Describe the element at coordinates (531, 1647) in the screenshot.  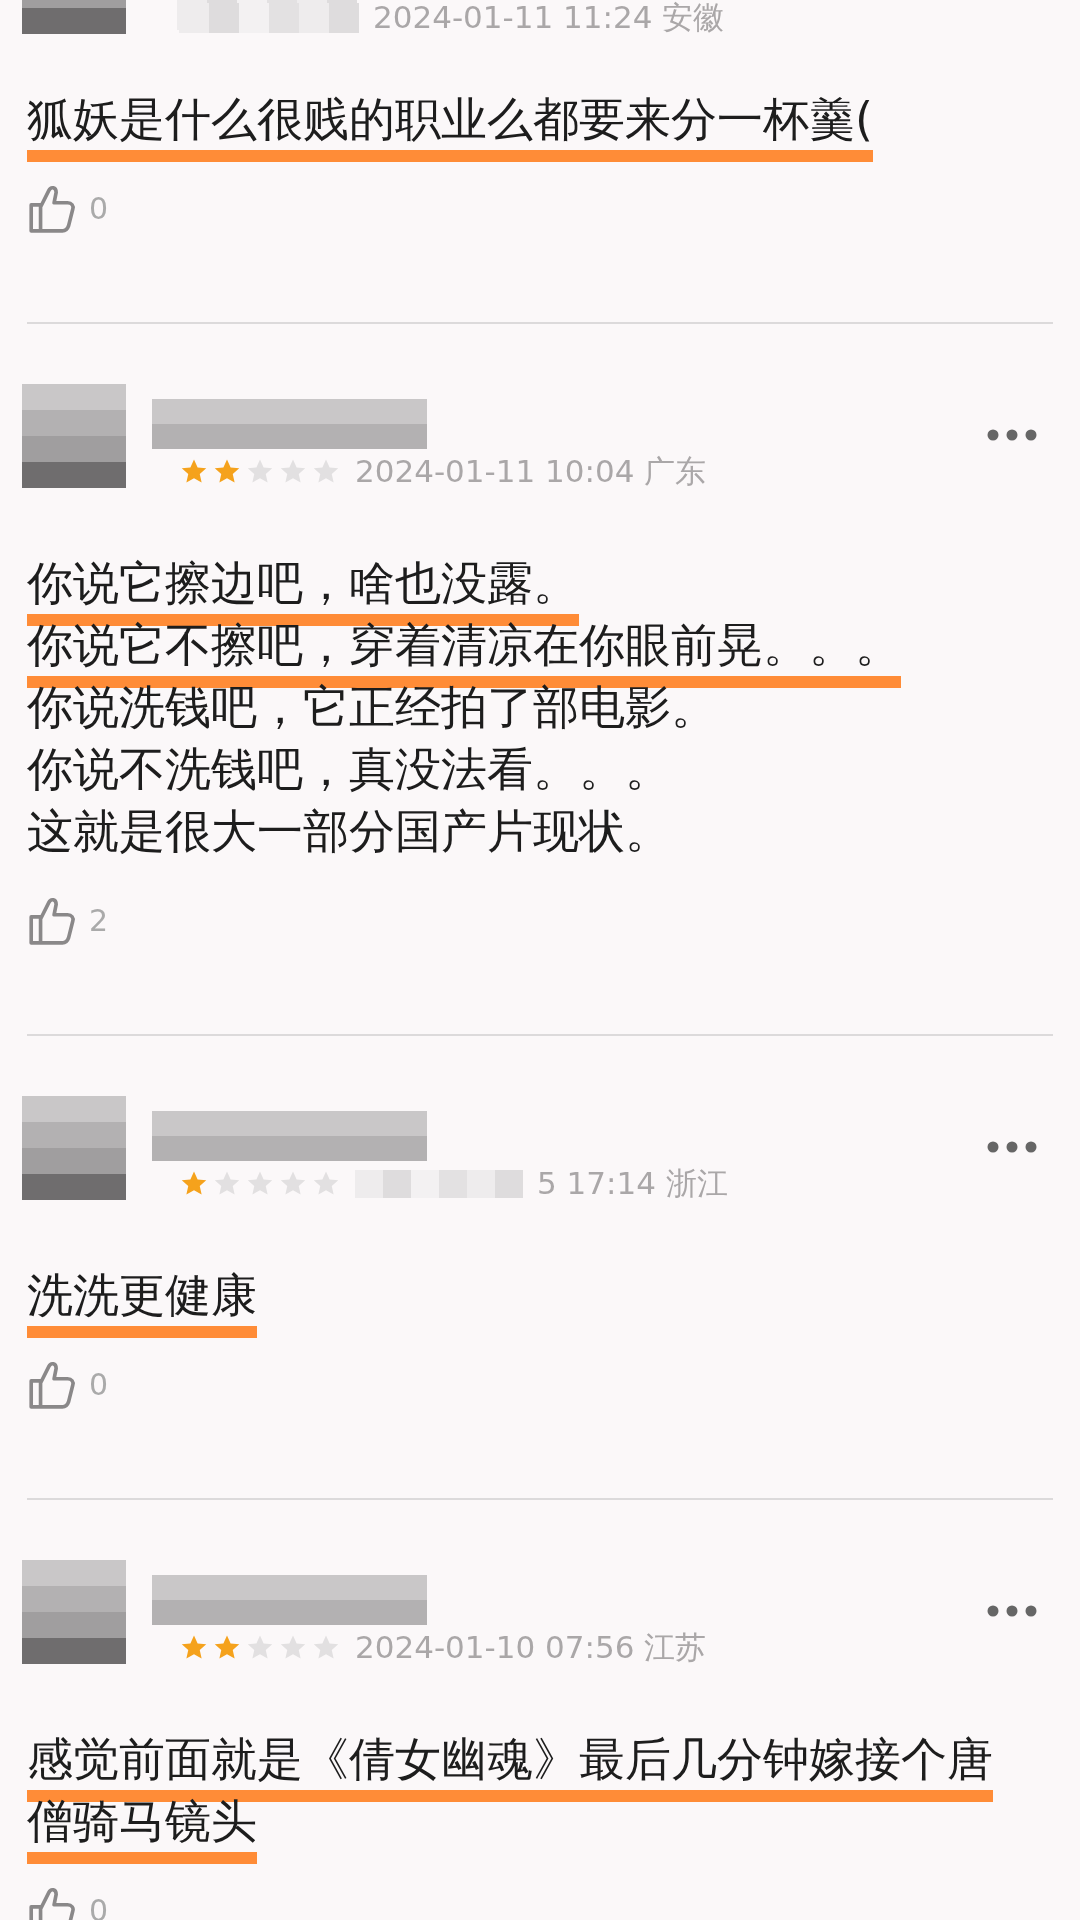
I see `comment-date: 2024-01-10 07:56 江苏` at that location.